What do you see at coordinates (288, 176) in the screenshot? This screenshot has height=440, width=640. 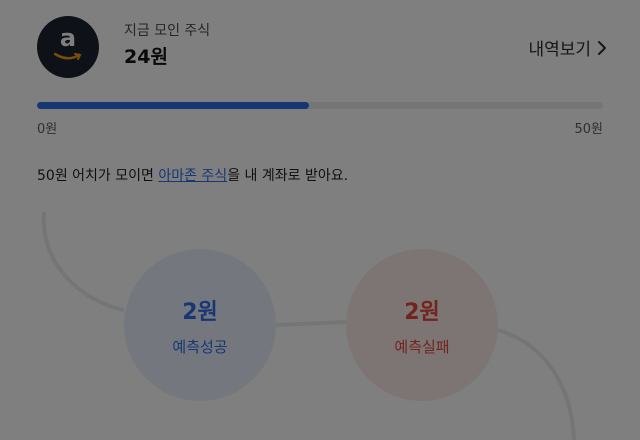 I see `description-after: 을 내 계좌로 받아요.` at bounding box center [288, 176].